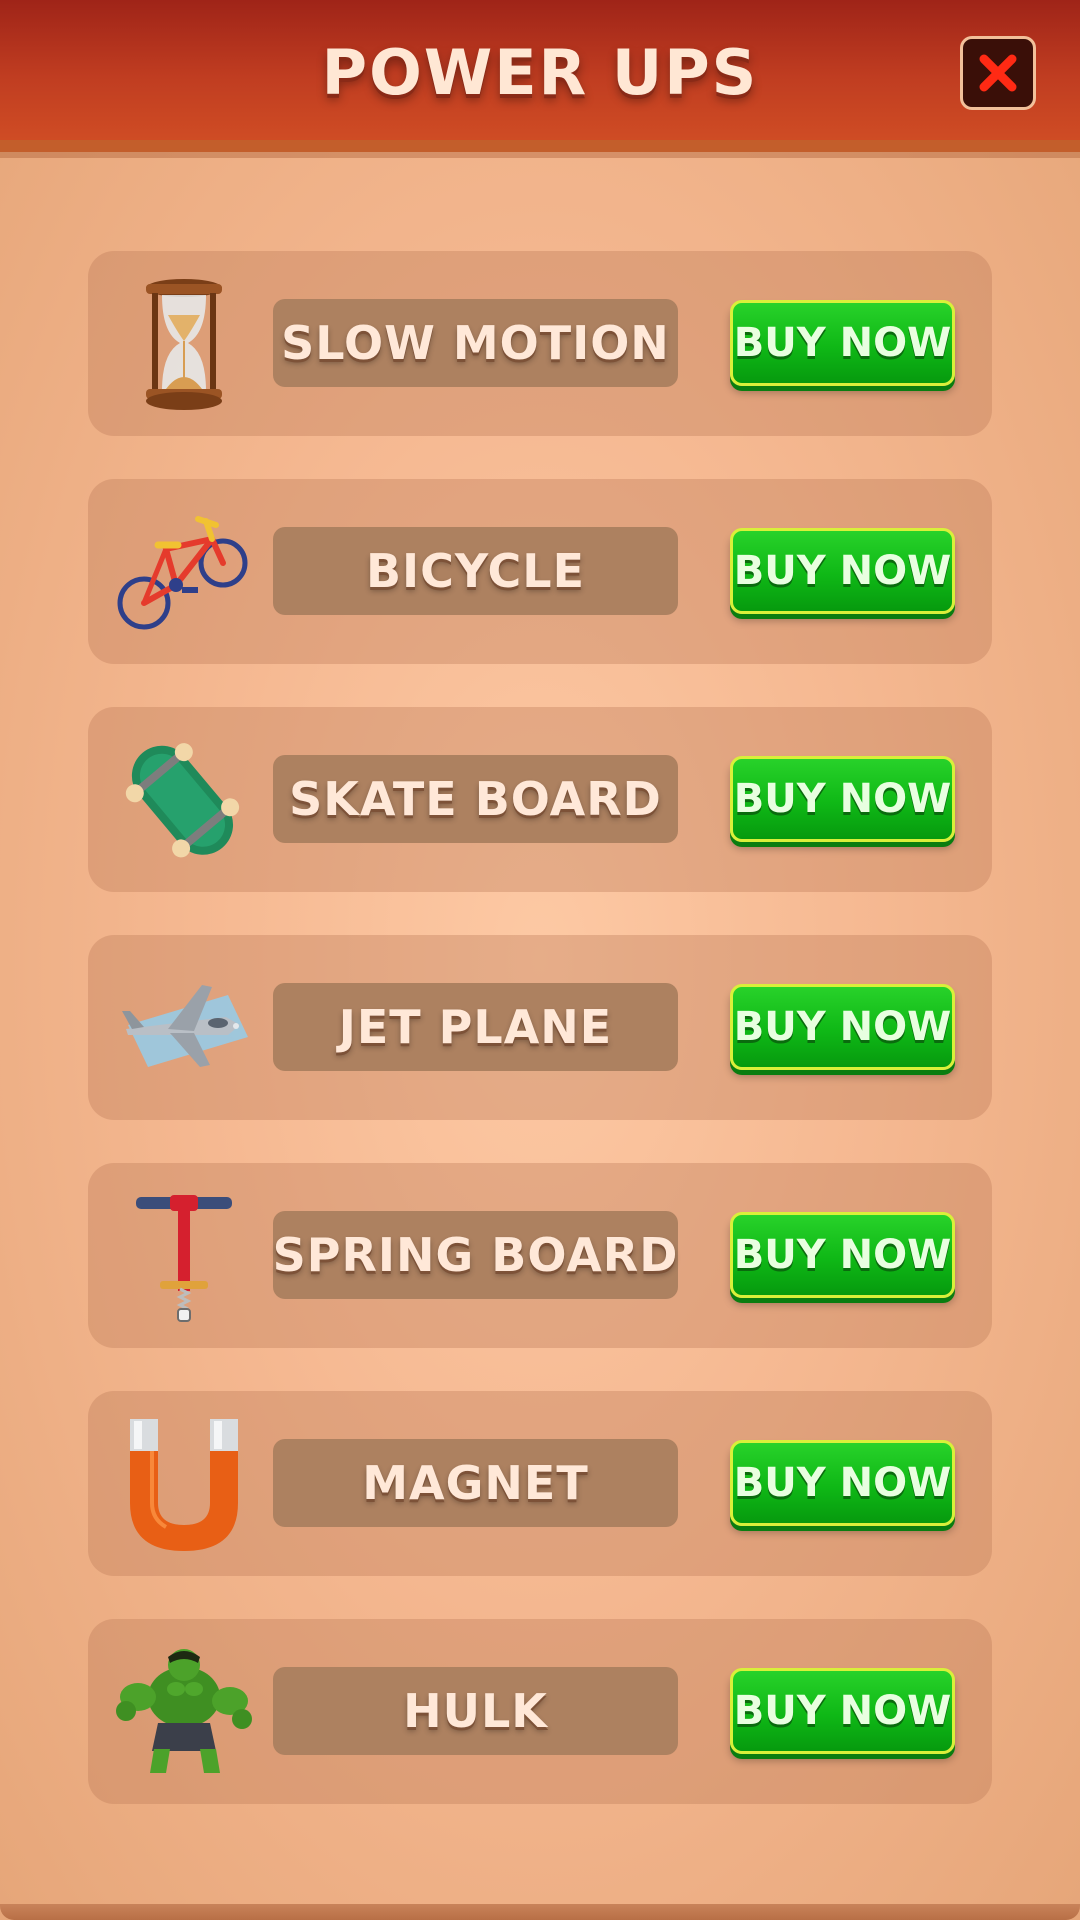 The image size is (1080, 1920). What do you see at coordinates (475, 1255) in the screenshot?
I see `power-up-name: SPRING BOARD` at bounding box center [475, 1255].